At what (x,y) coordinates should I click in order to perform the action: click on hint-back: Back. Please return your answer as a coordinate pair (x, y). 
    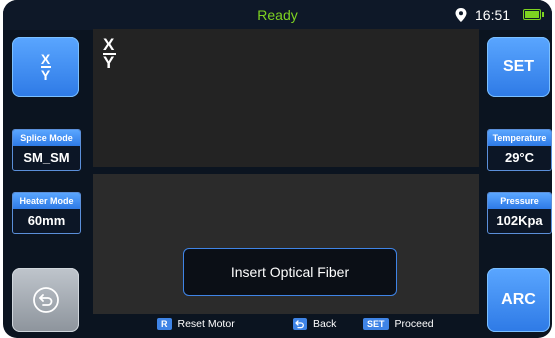
    Looking at the image, I should click on (314, 324).